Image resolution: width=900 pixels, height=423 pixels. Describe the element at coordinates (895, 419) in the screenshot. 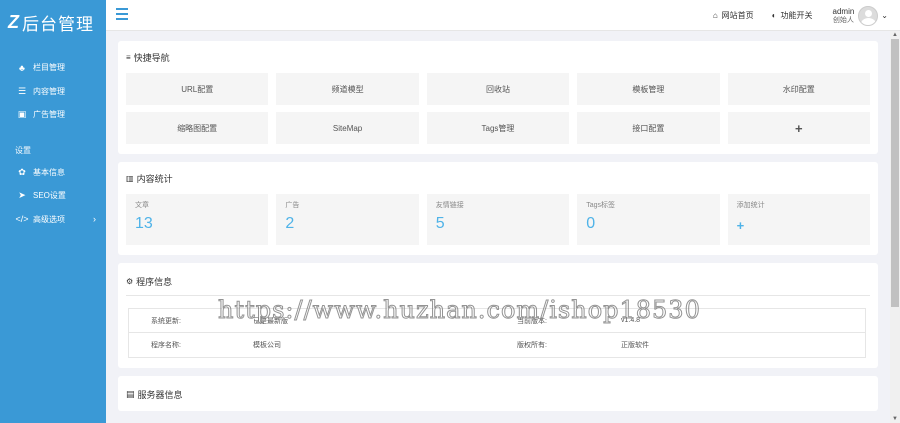

I see `scroll-down-icon: ▼` at that location.